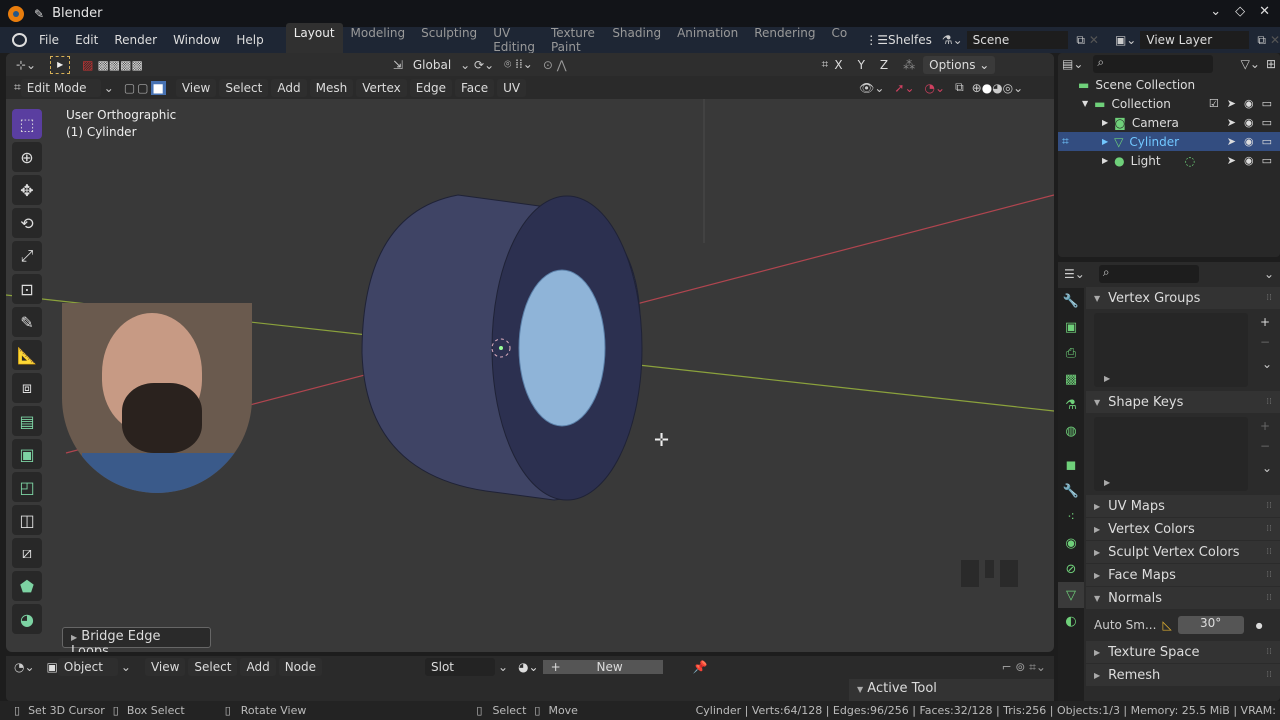  I want to click on snap-icon: ⌾ ⁞⁞⌄, so click(518, 64).